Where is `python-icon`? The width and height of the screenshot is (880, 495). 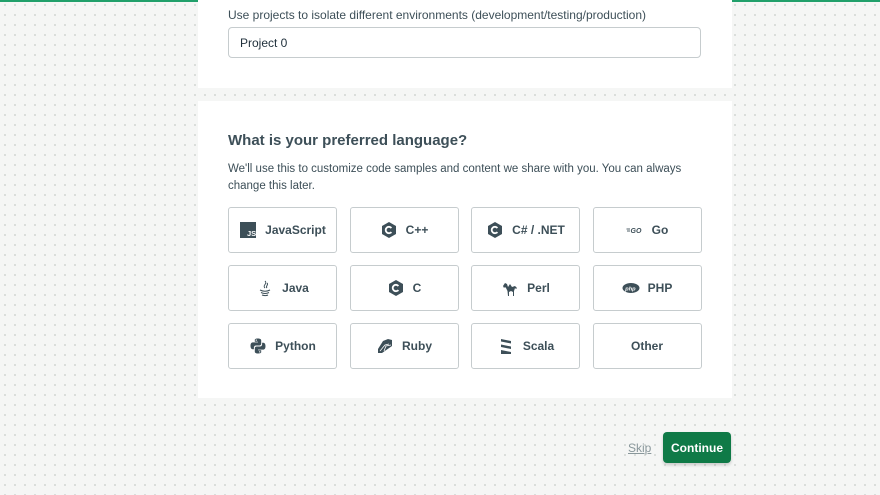 python-icon is located at coordinates (258, 346).